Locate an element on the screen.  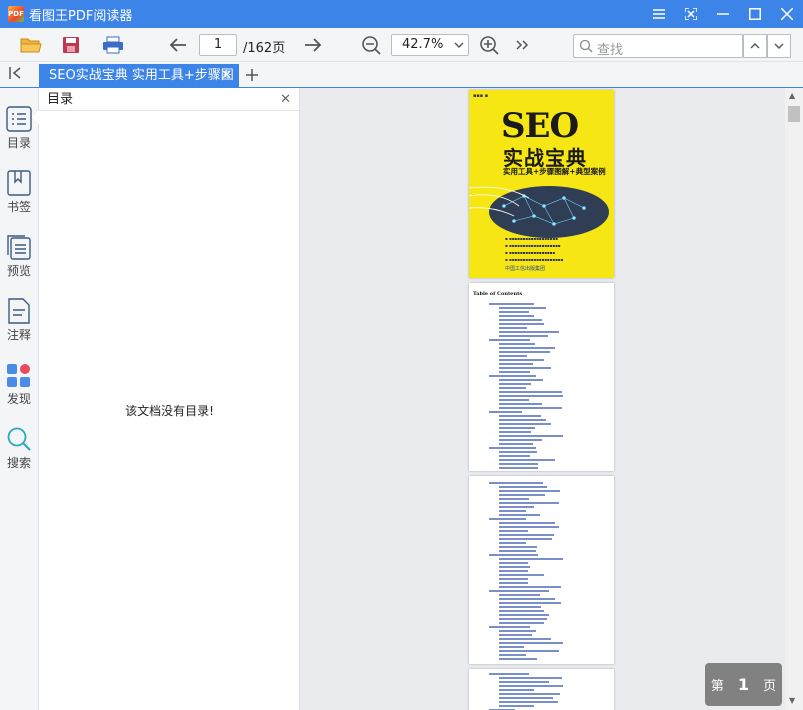
sidebar-item-bookmarks: 书签 is located at coordinates (19, 200).